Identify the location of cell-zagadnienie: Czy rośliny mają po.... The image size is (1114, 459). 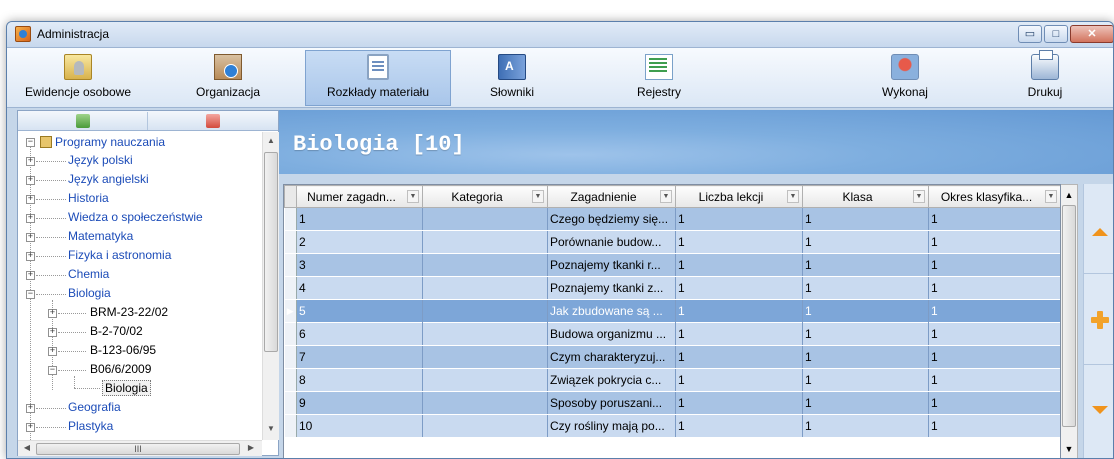
(611, 426).